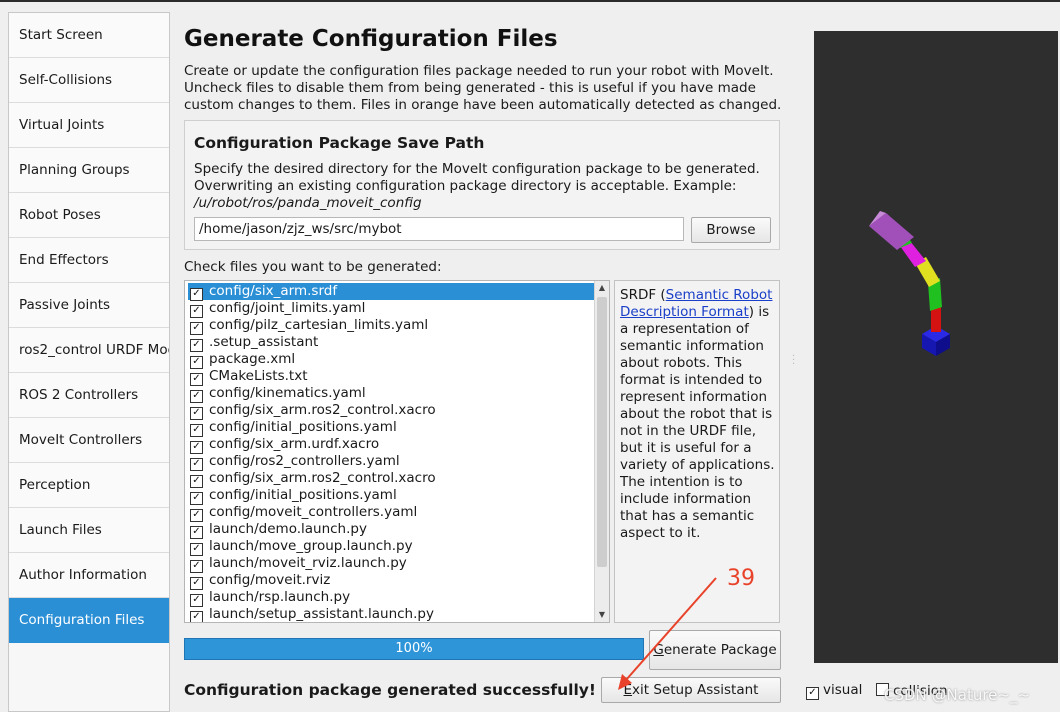 The width and height of the screenshot is (1060, 712). What do you see at coordinates (741, 578) in the screenshot?
I see `annotation-number: 39` at bounding box center [741, 578].